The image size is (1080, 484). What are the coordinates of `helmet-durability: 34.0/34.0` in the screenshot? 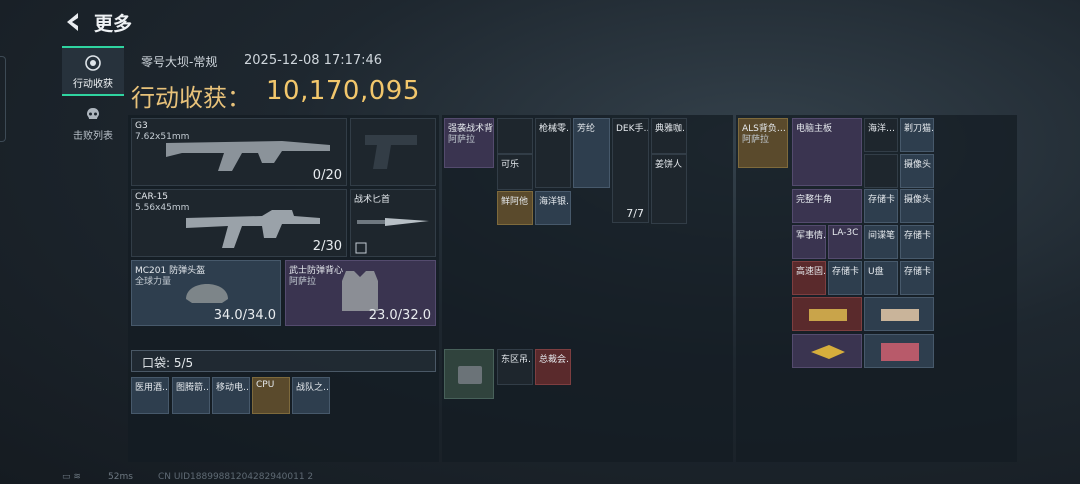 It's located at (244, 315).